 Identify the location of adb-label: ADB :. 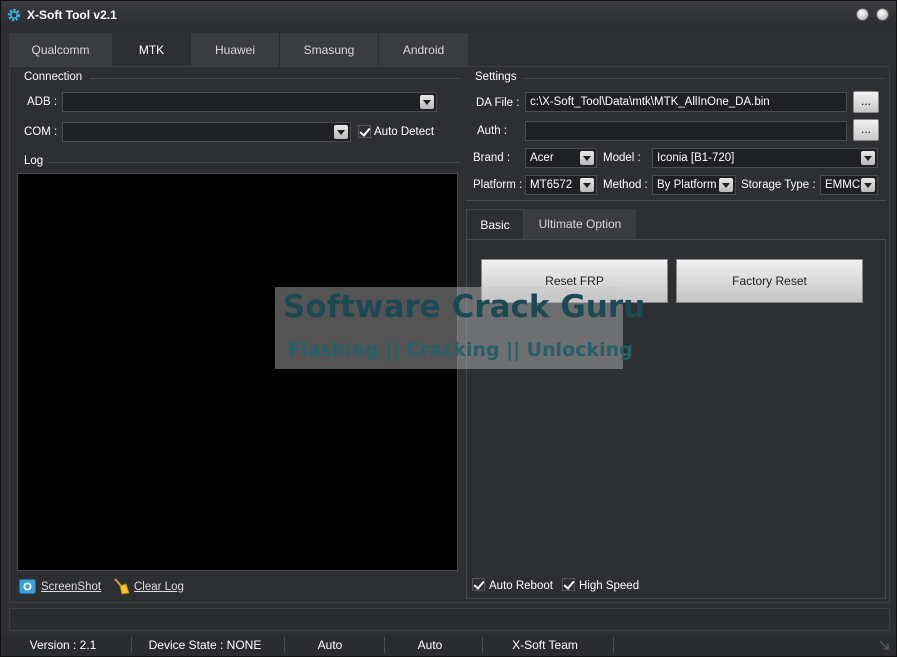
(42, 102).